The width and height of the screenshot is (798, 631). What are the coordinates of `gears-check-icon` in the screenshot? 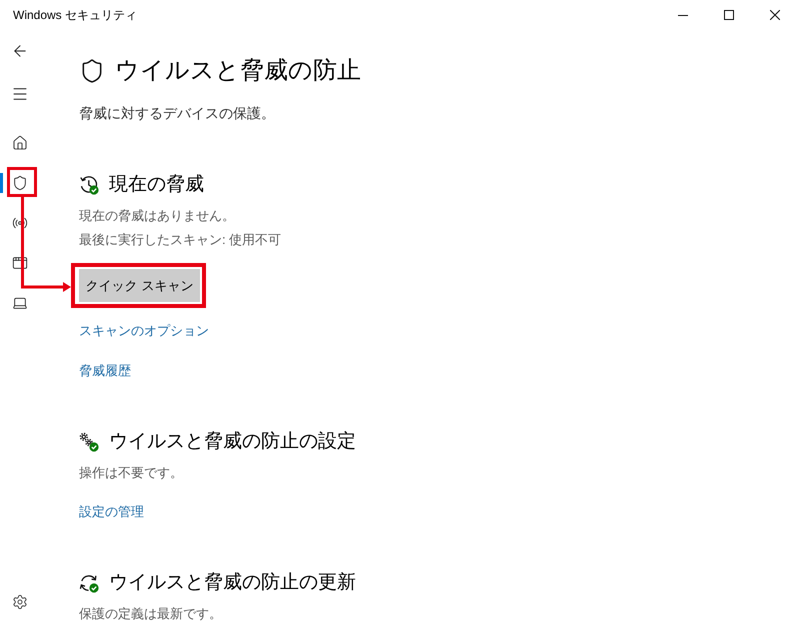 It's located at (89, 442).